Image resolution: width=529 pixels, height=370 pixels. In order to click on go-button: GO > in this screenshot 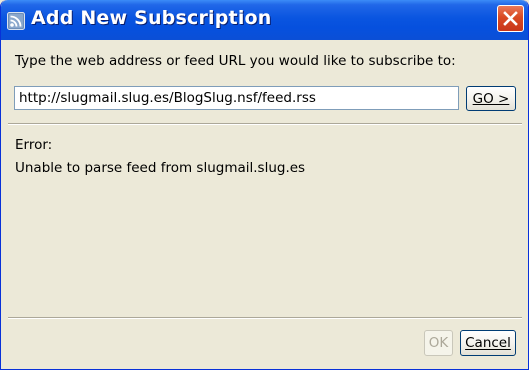, I will do `click(491, 98)`.